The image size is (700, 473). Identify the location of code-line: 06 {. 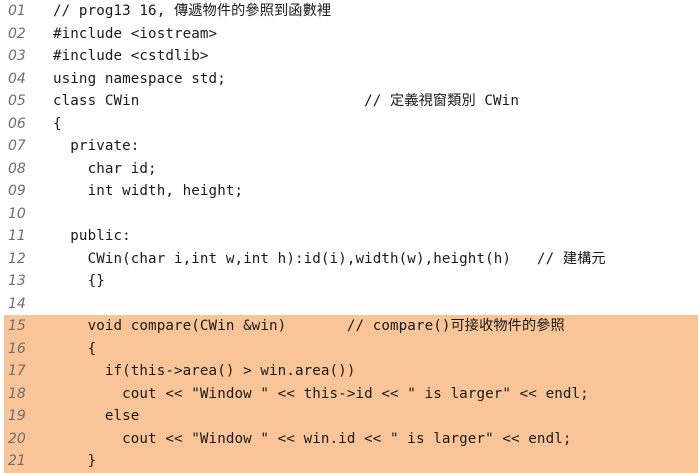
(350, 124).